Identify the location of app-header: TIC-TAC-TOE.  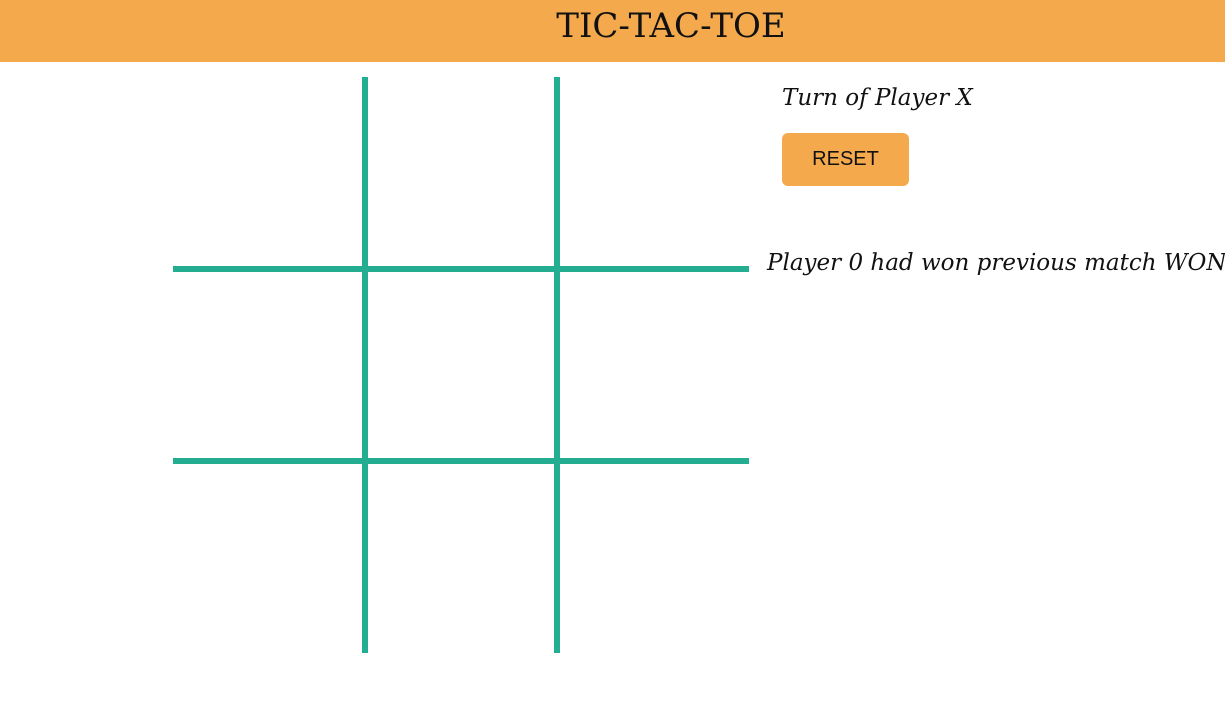
(612, 31).